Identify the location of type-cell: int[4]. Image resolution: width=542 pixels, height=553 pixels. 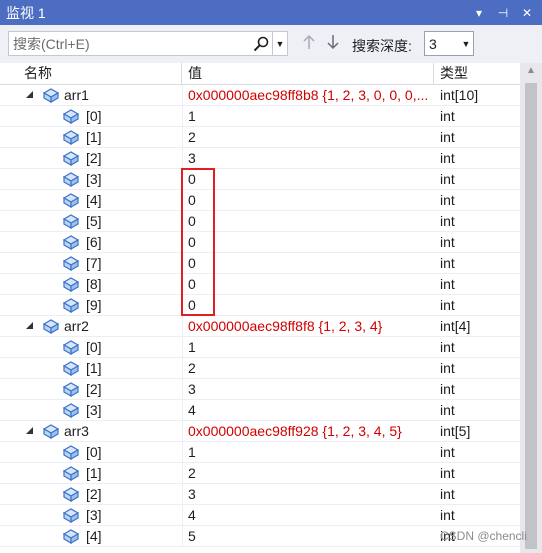
(455, 326).